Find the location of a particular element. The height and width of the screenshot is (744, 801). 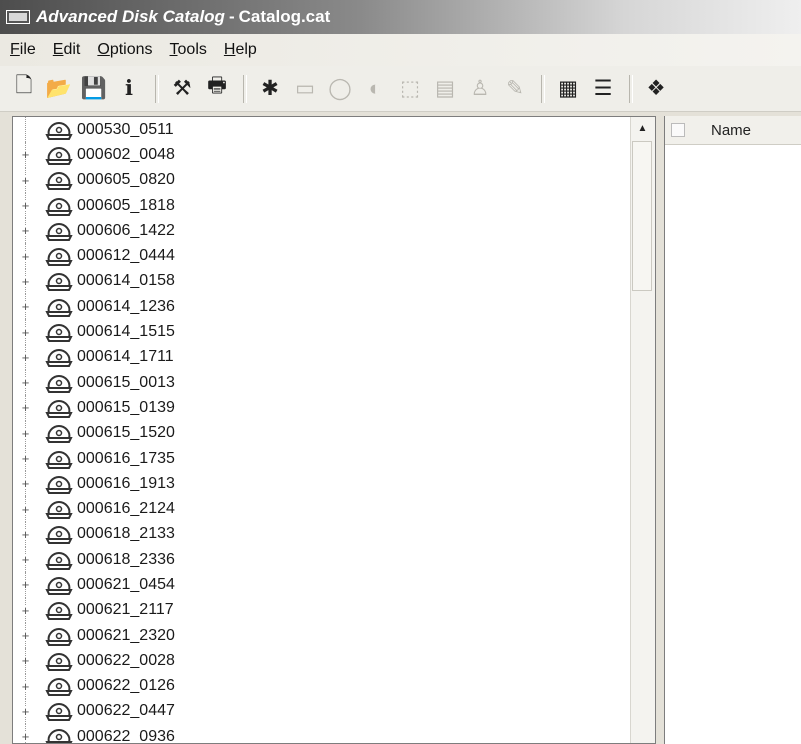

catalog-button: ❖ is located at coordinates (656, 89).